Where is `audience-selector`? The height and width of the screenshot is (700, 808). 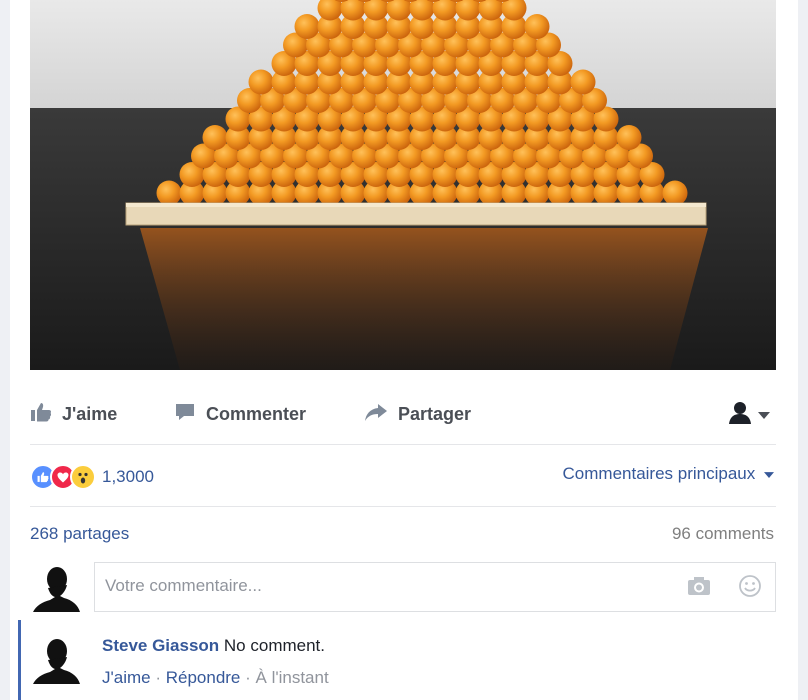 audience-selector is located at coordinates (748, 414).